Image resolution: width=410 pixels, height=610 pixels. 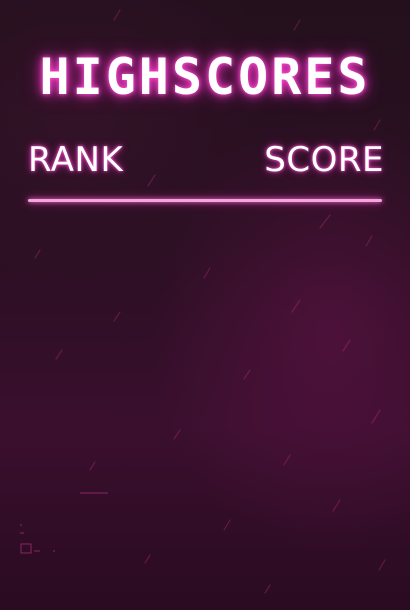 What do you see at coordinates (324, 160) in the screenshot?
I see `score-column-header: SCORE` at bounding box center [324, 160].